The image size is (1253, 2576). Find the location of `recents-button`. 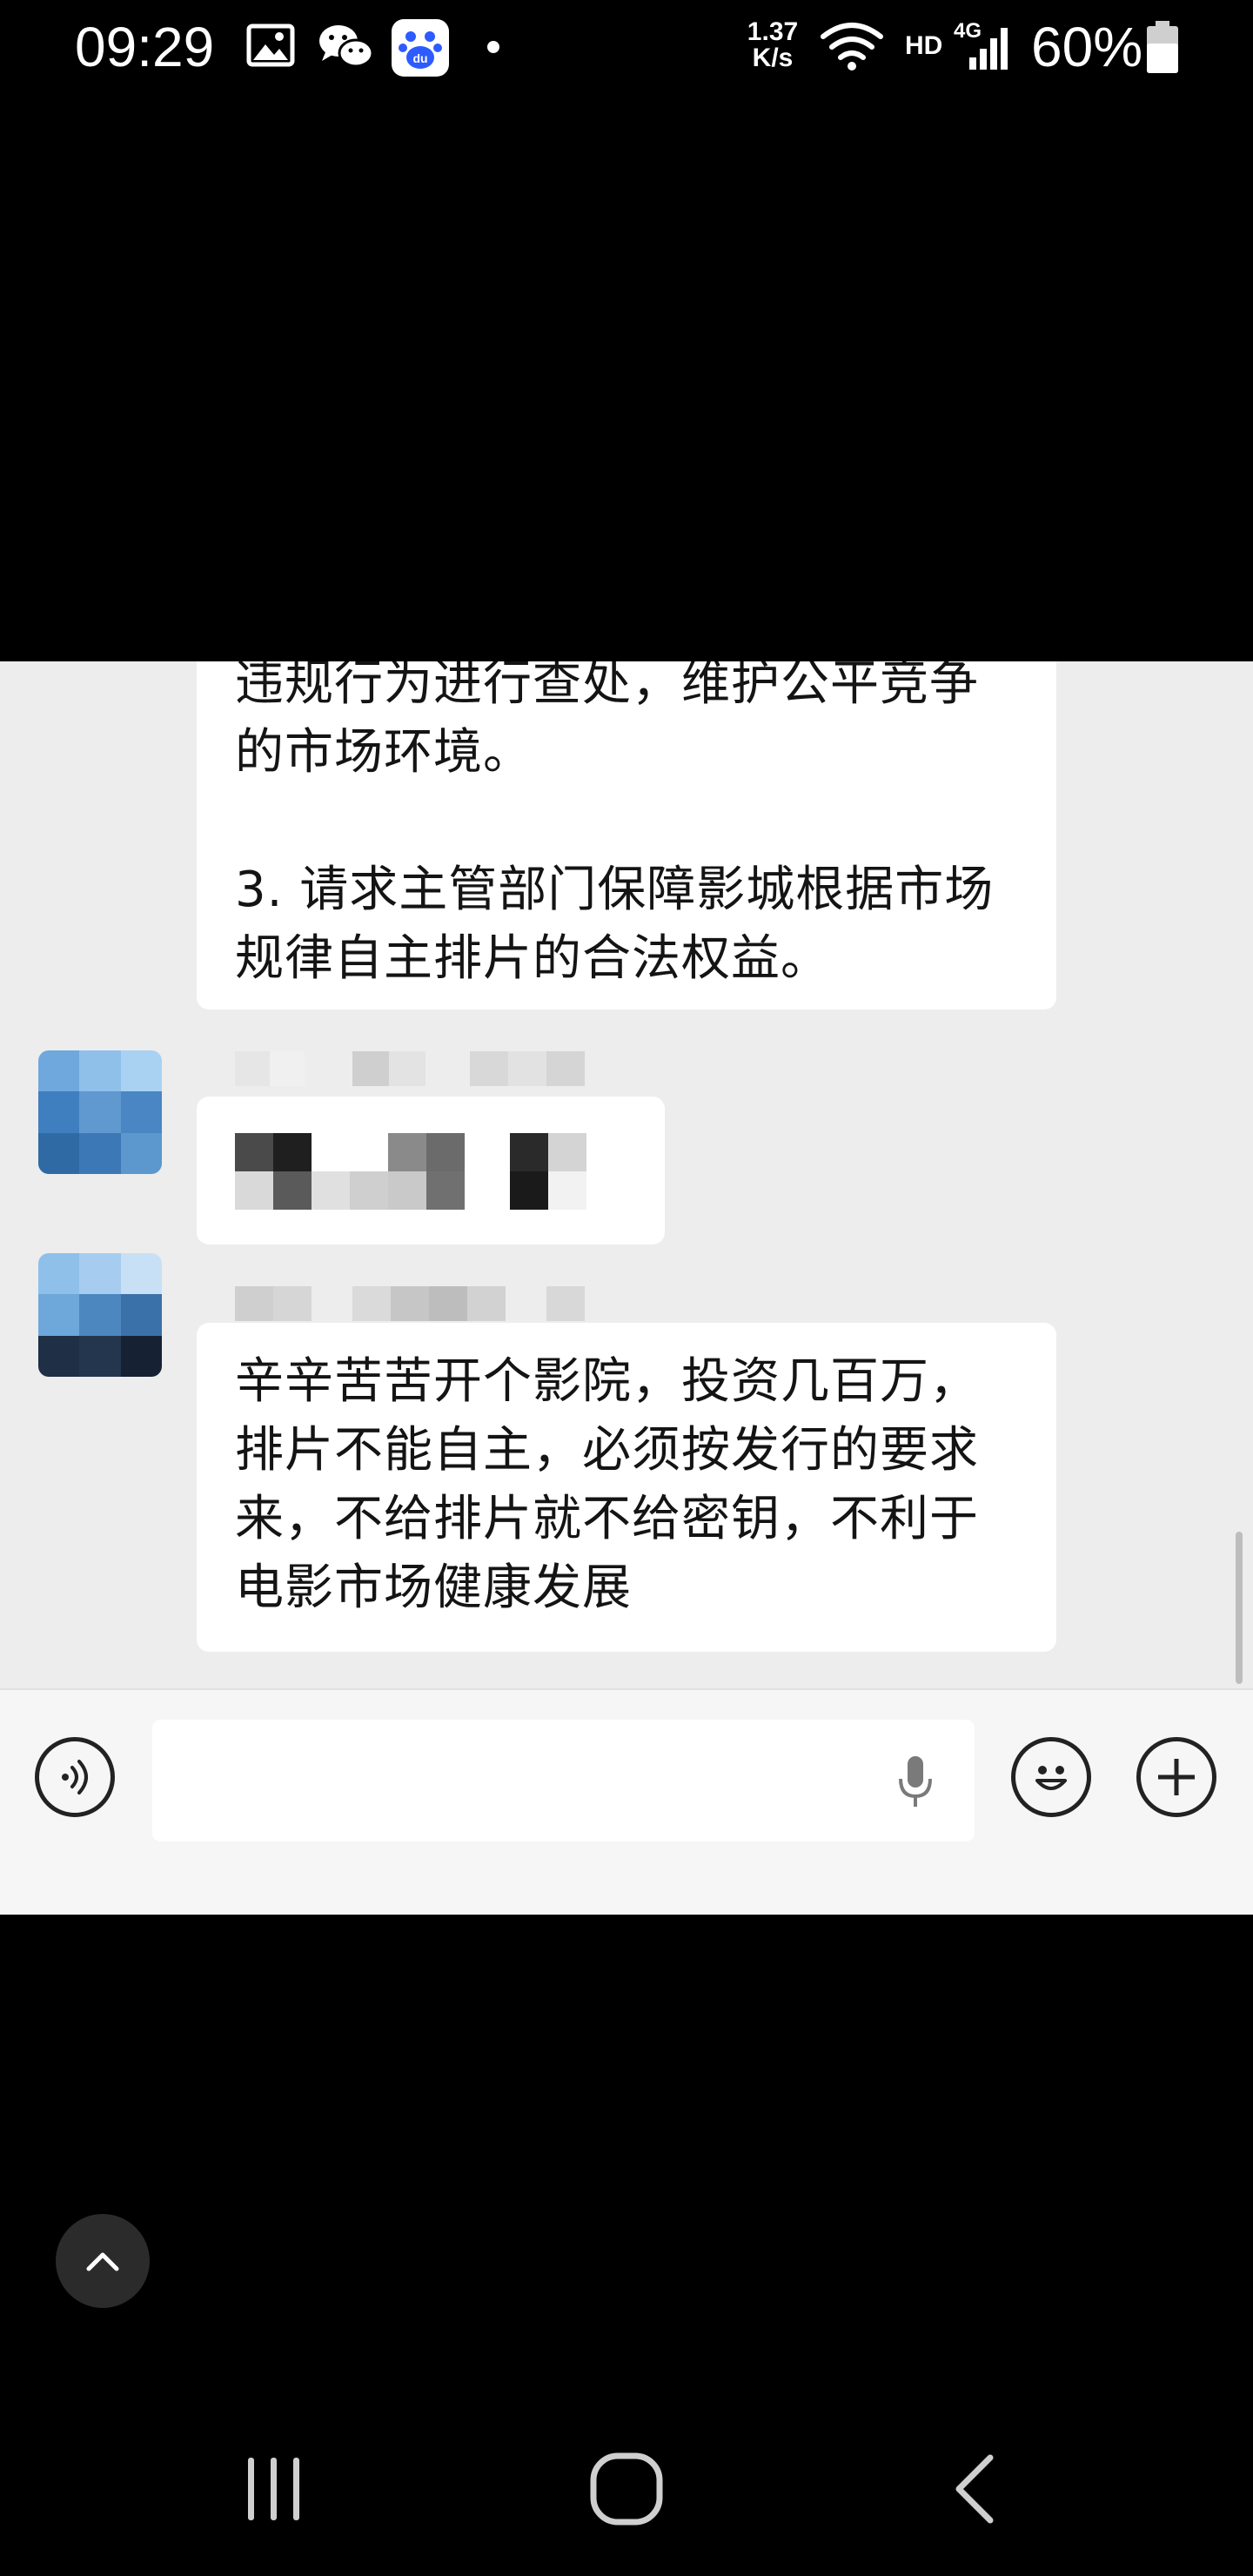

recents-button is located at coordinates (274, 2489).